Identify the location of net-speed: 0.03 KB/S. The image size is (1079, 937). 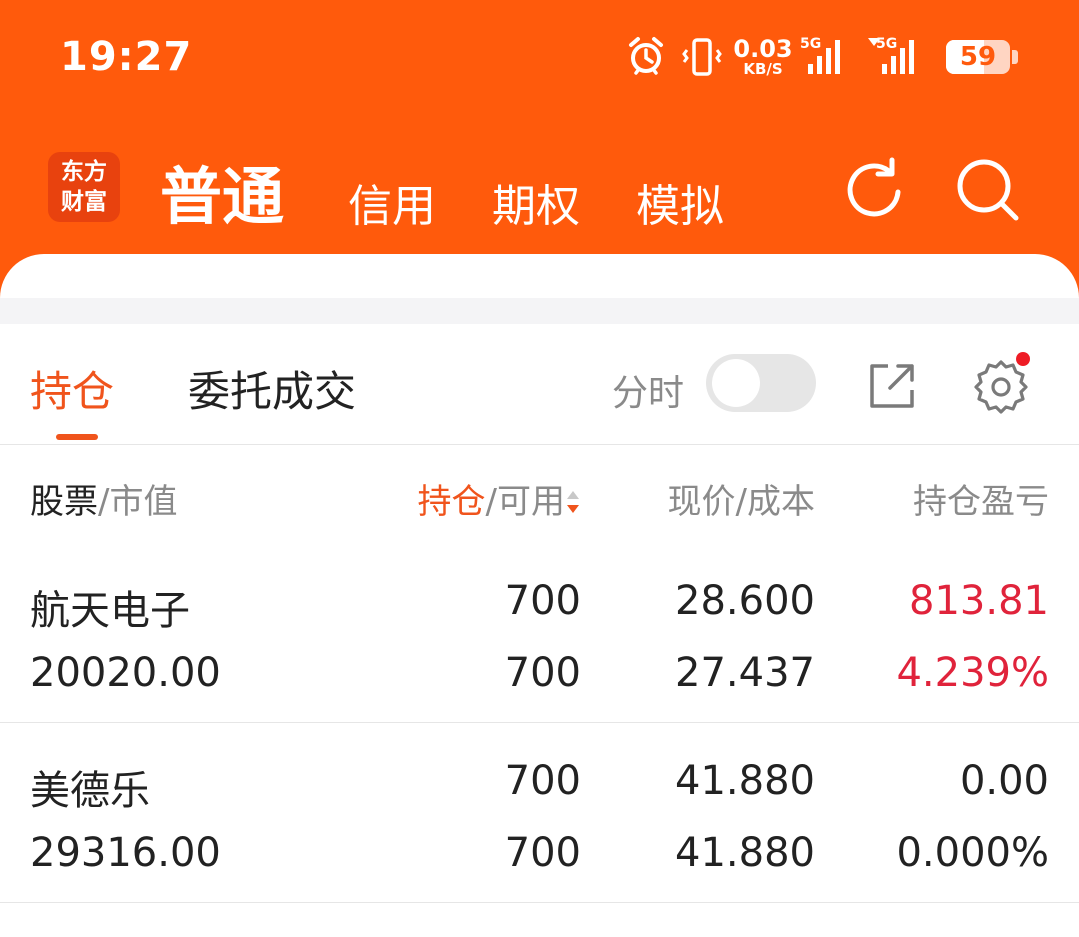
(763, 56).